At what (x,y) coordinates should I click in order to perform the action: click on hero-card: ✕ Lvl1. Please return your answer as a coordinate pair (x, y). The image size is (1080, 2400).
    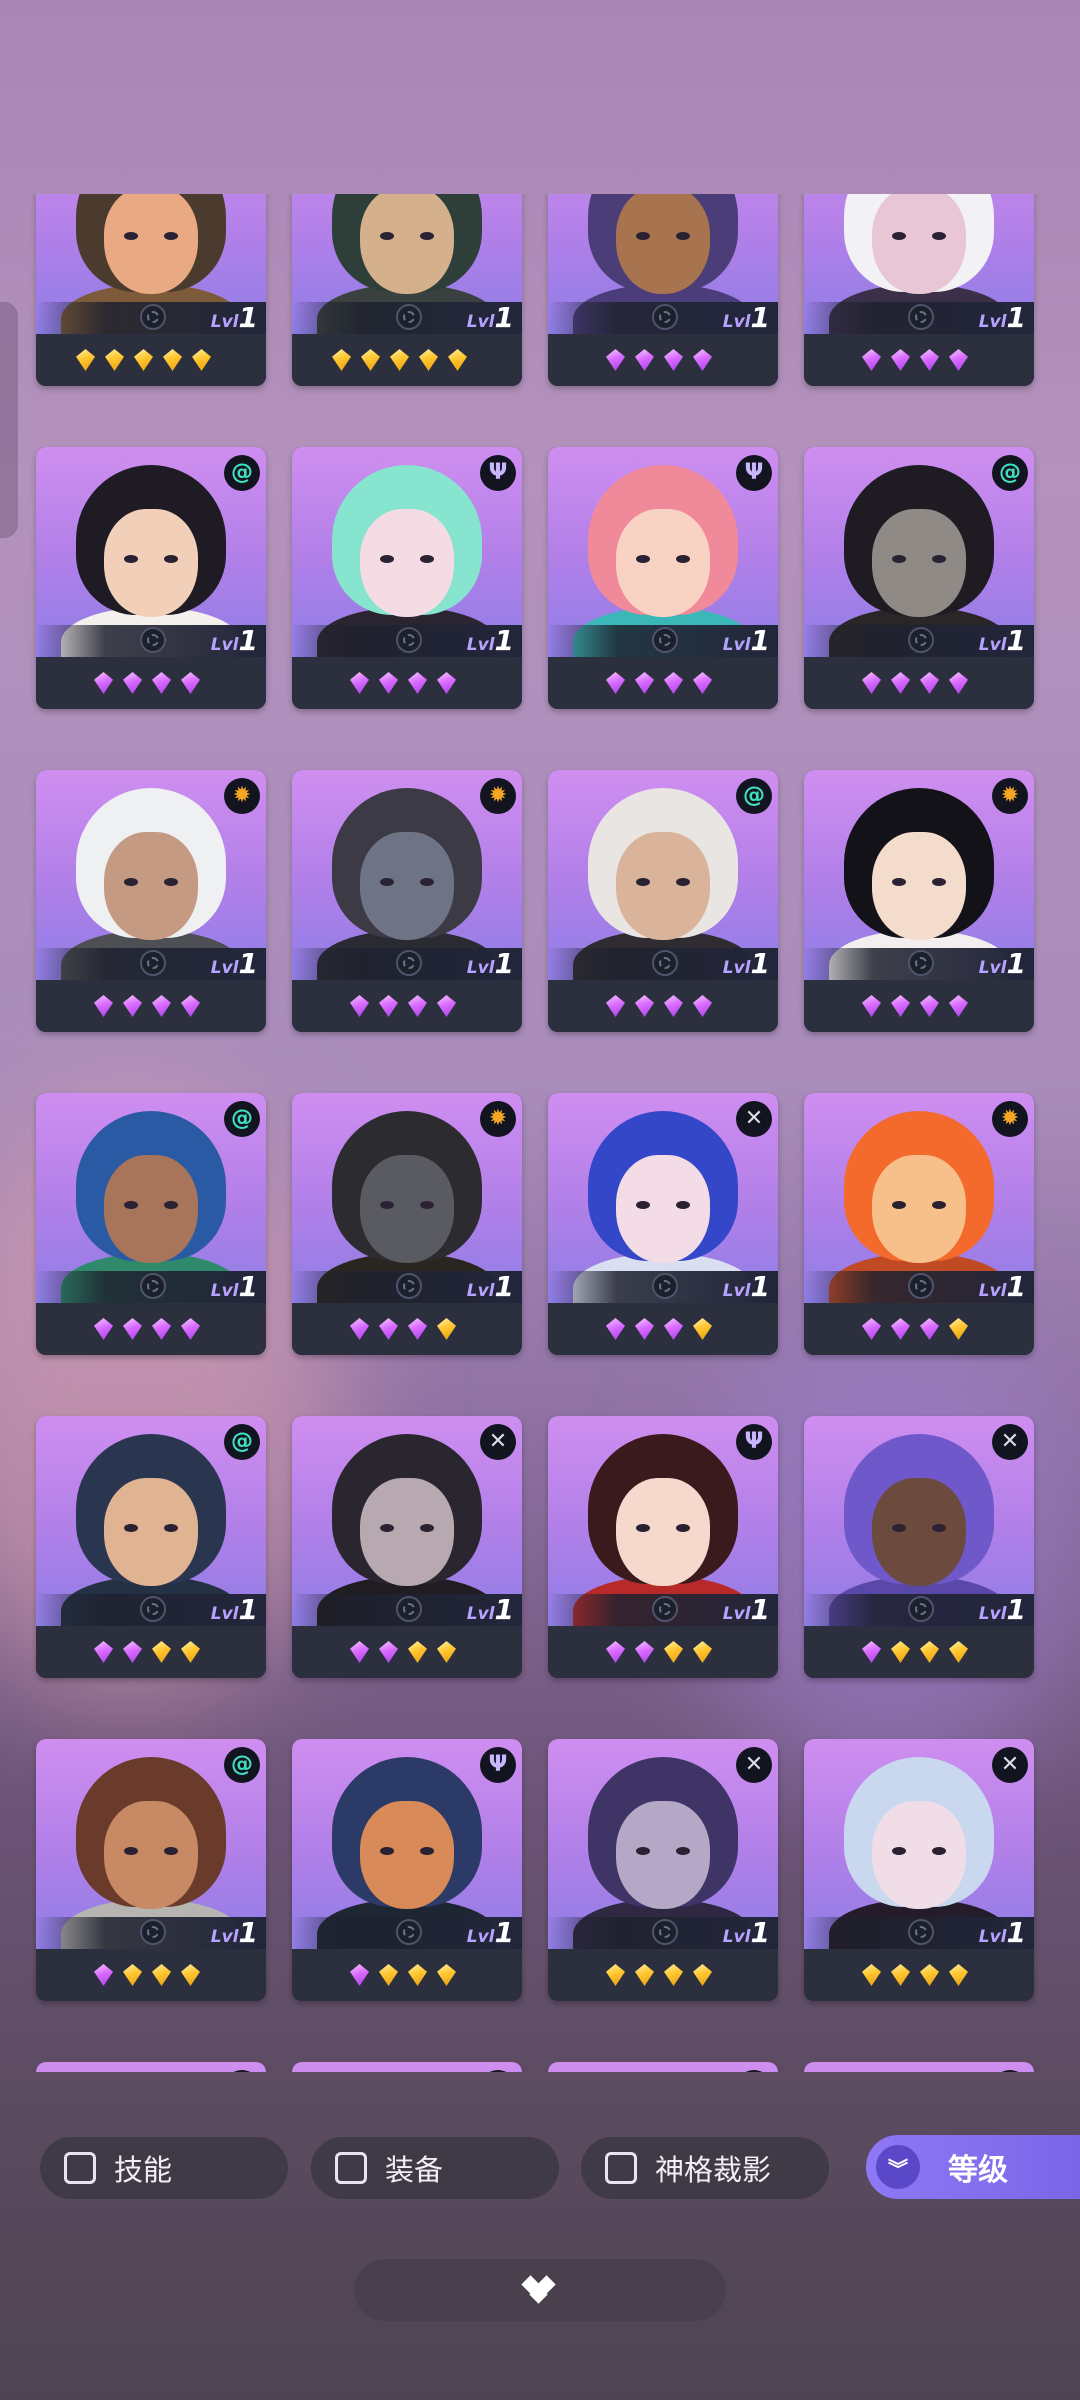
    Looking at the image, I should click on (919, 1870).